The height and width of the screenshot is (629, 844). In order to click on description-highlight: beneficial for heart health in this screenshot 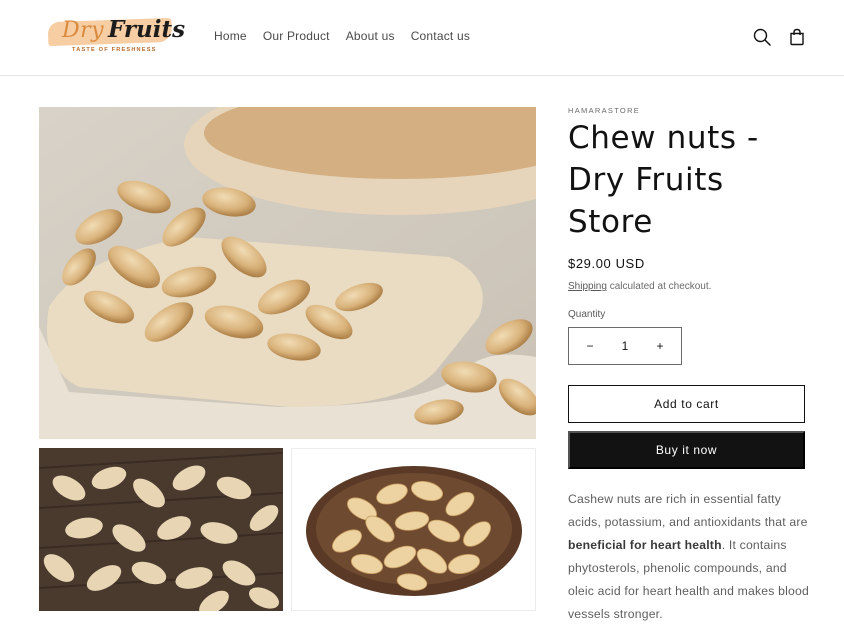, I will do `click(645, 545)`.